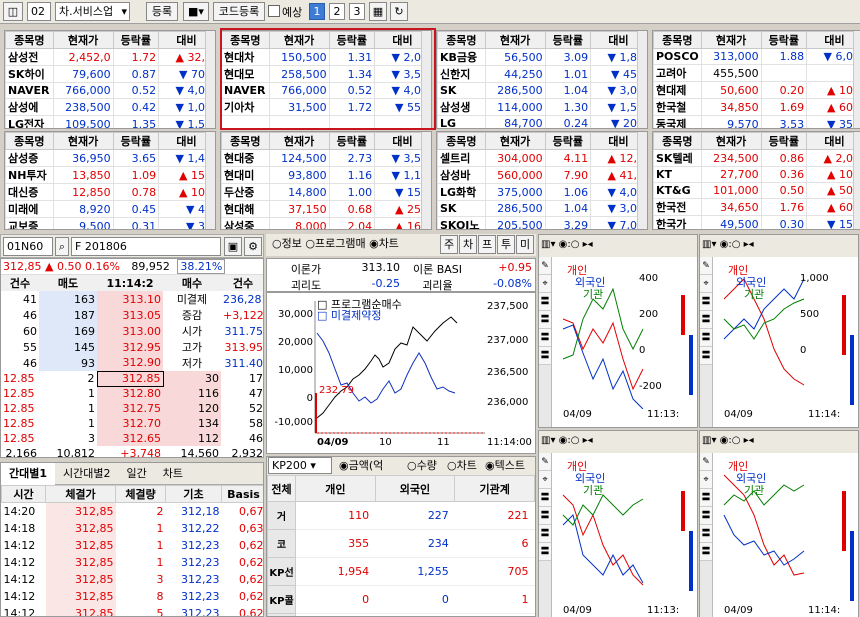 The height and width of the screenshot is (617, 860). What do you see at coordinates (756, 121) in the screenshot?
I see `quote-row: 동국제 9,570 3.53 ▼ 350` at bounding box center [756, 121].